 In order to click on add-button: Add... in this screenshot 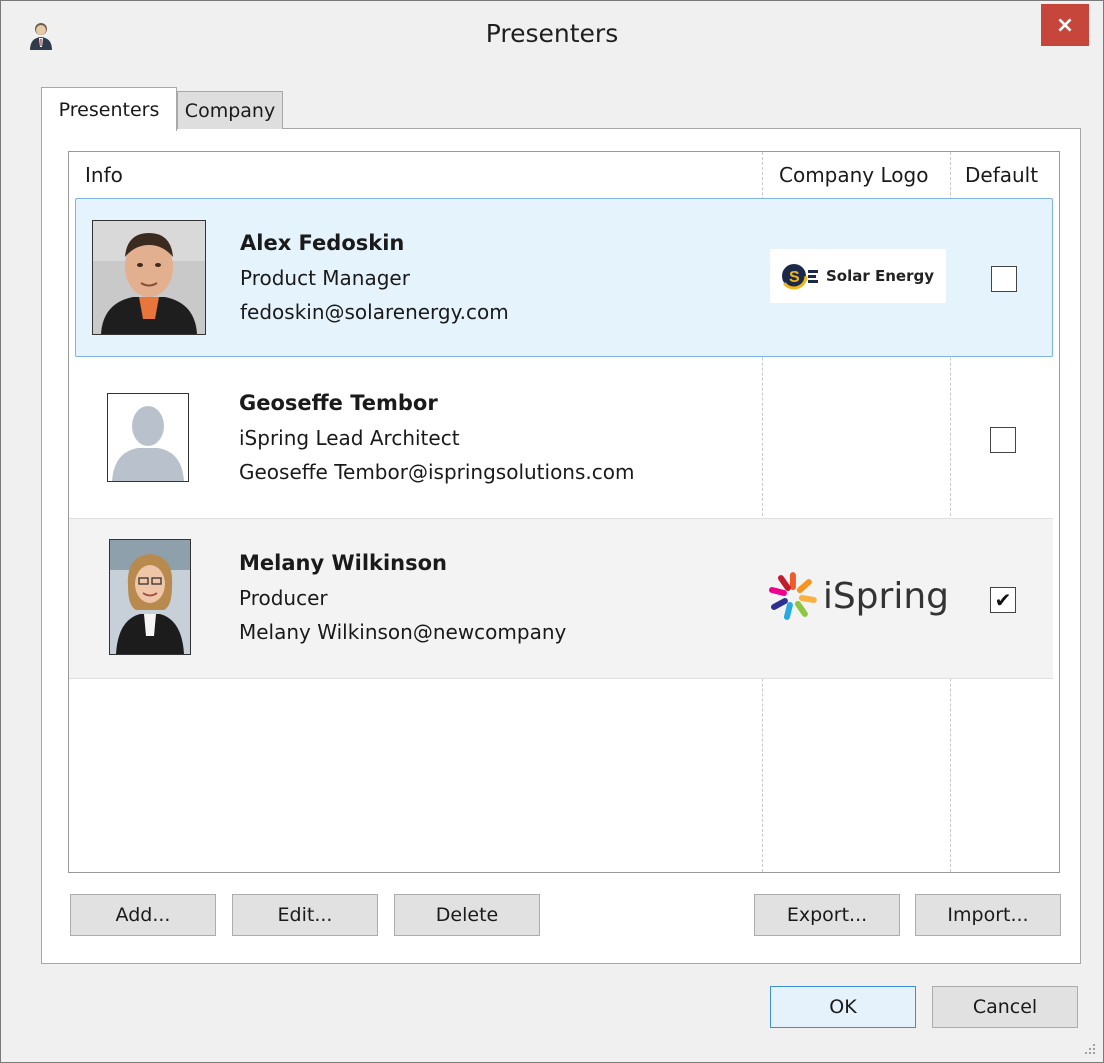, I will do `click(143, 915)`.